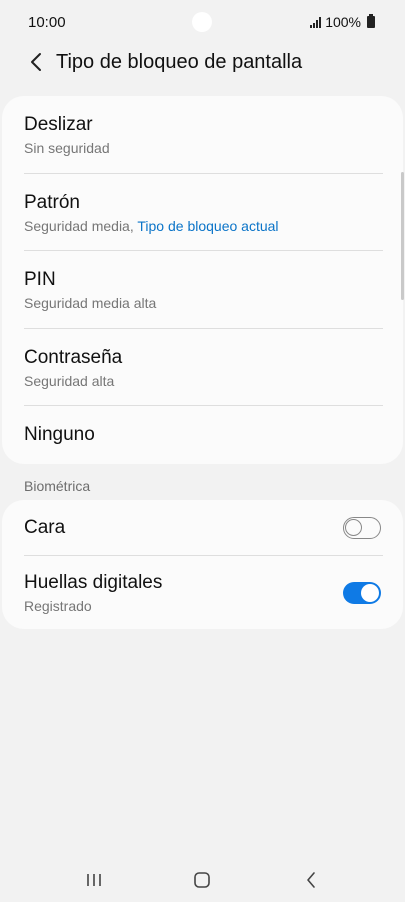 The image size is (405, 902). What do you see at coordinates (316, 22) in the screenshot?
I see `signal-icon` at bounding box center [316, 22].